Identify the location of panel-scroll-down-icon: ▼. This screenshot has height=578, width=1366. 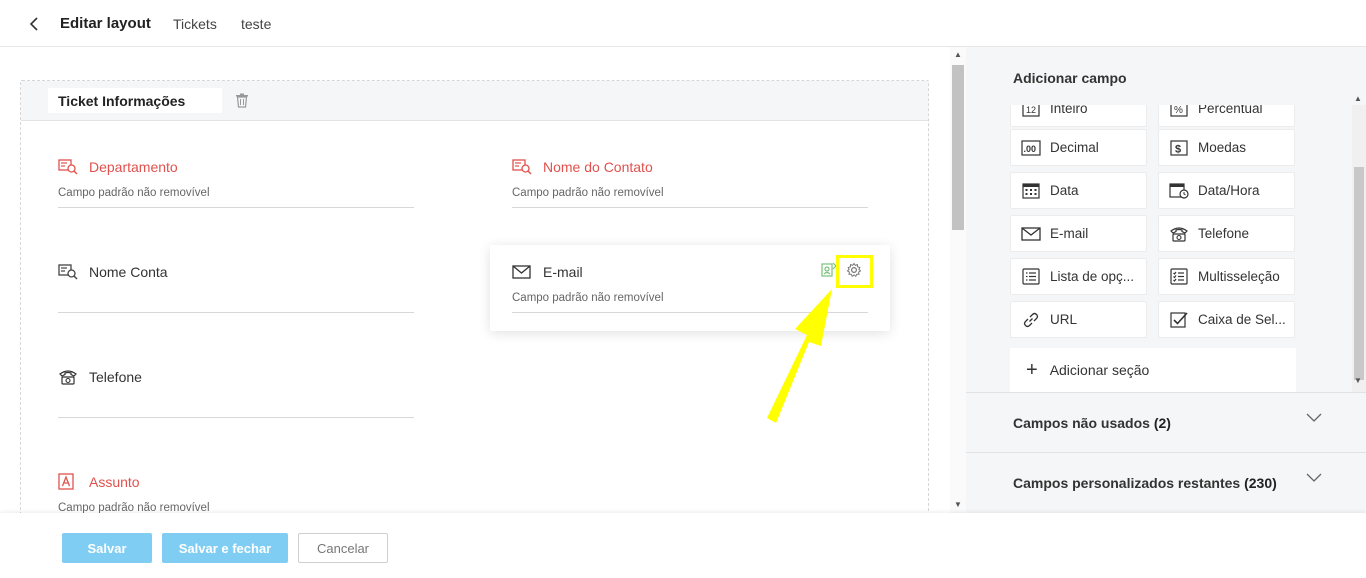
(1358, 380).